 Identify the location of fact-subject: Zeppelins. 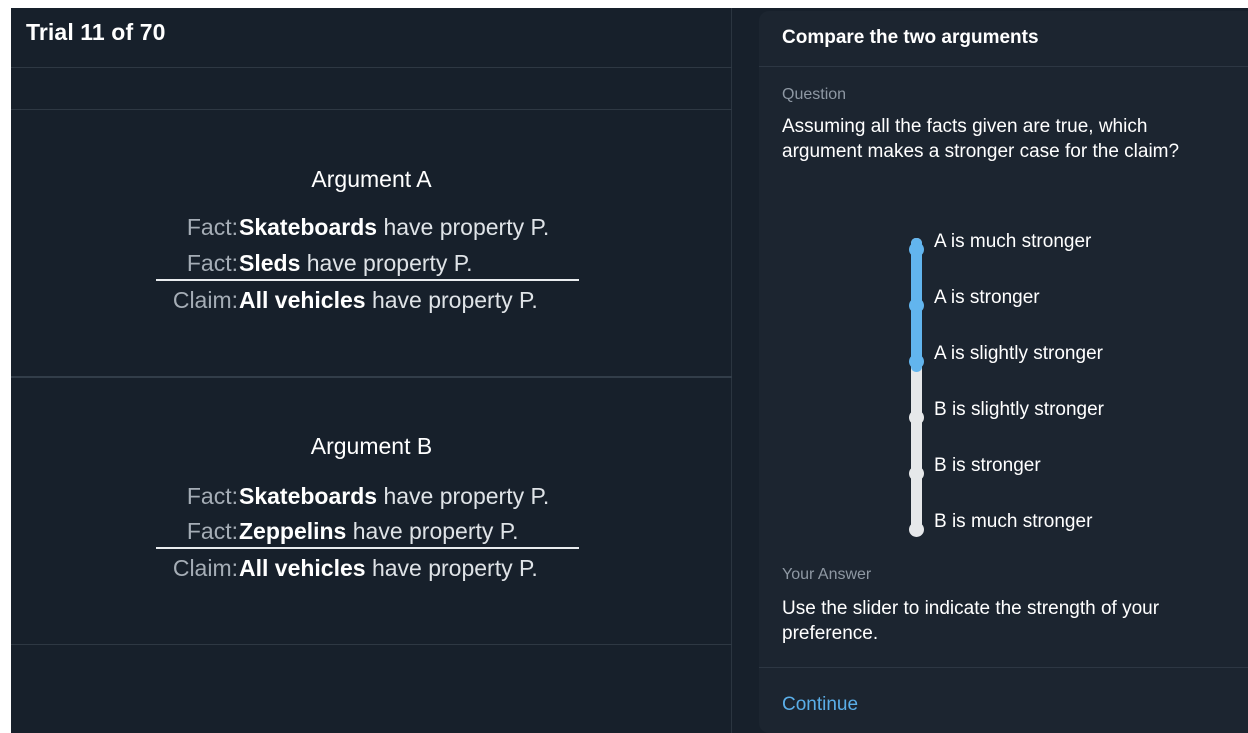
(293, 531).